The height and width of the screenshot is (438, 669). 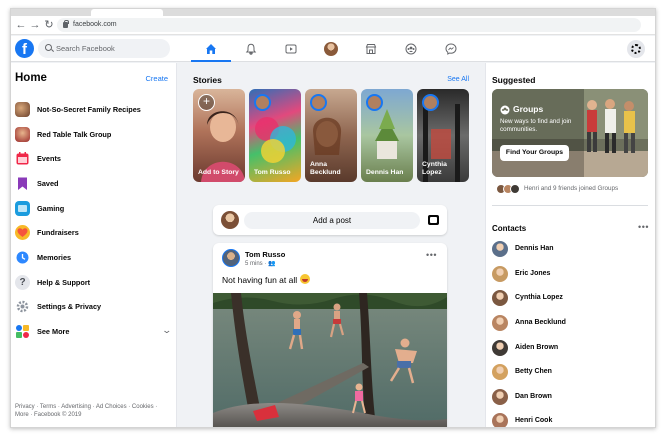 I want to click on question-icon: ?, so click(x=22, y=282).